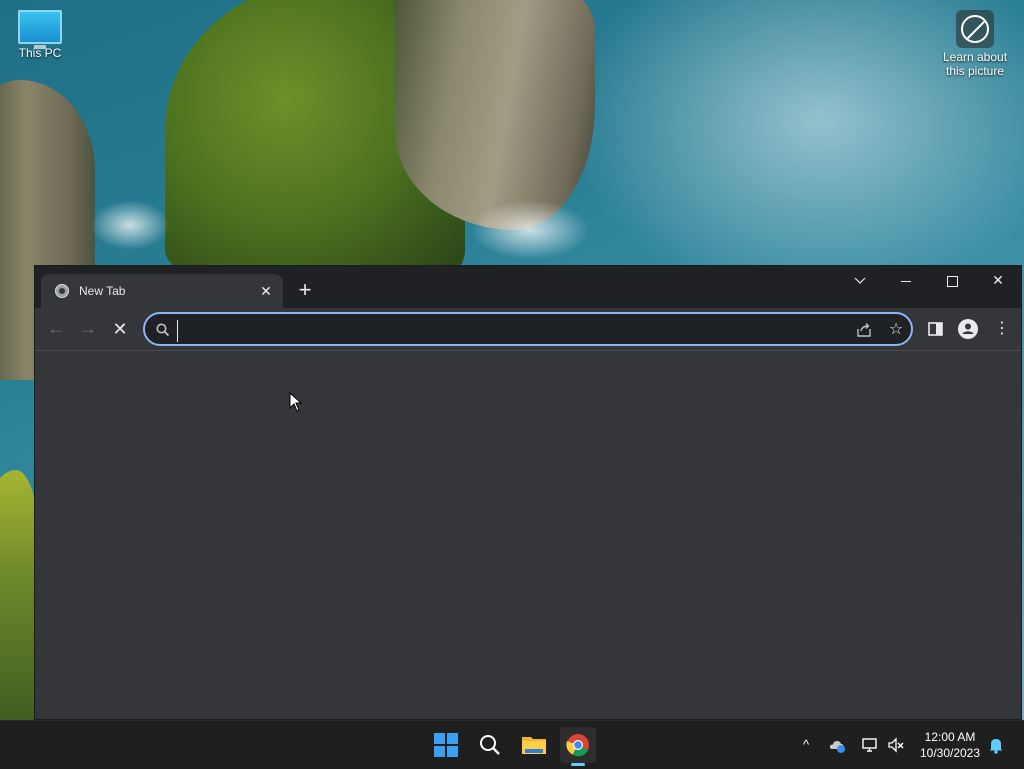 This screenshot has width=1024, height=769. I want to click on speaker-mute-icon, so click(896, 745).